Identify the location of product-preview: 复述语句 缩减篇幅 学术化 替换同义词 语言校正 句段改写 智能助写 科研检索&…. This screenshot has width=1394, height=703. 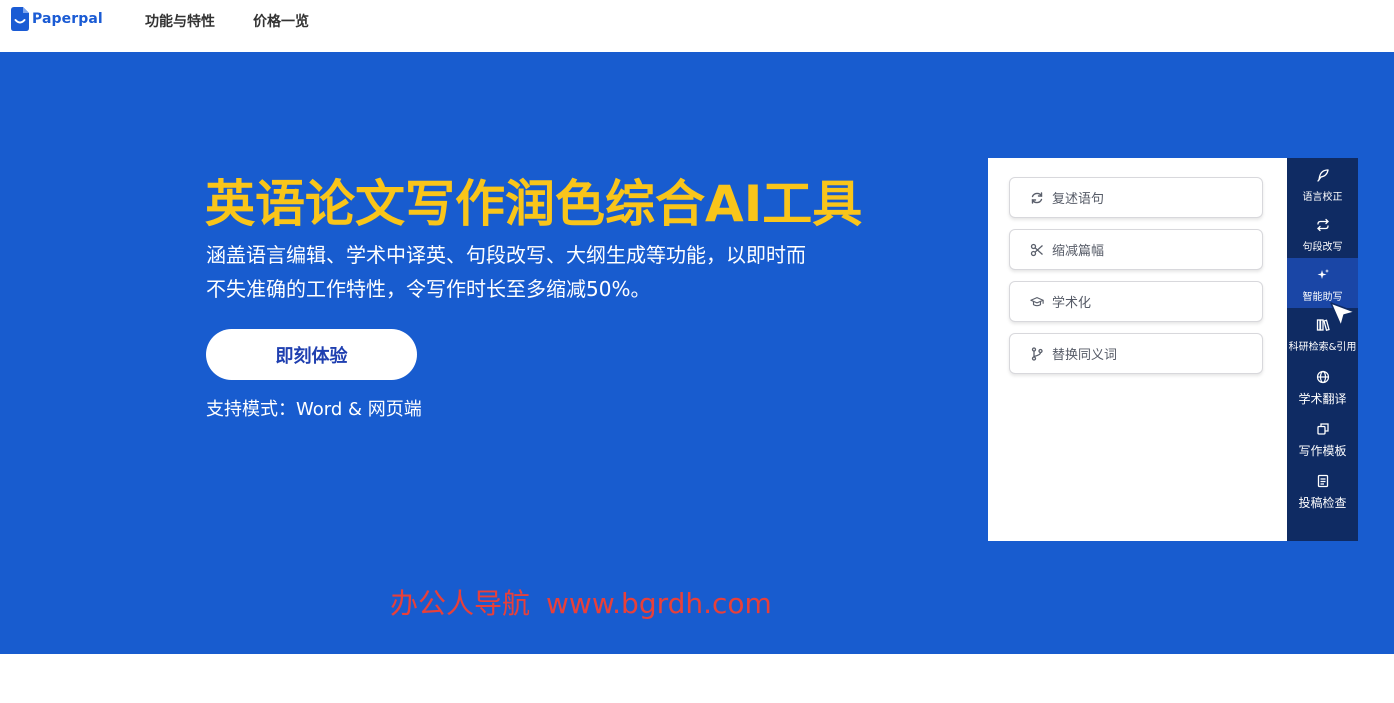
(1173, 349).